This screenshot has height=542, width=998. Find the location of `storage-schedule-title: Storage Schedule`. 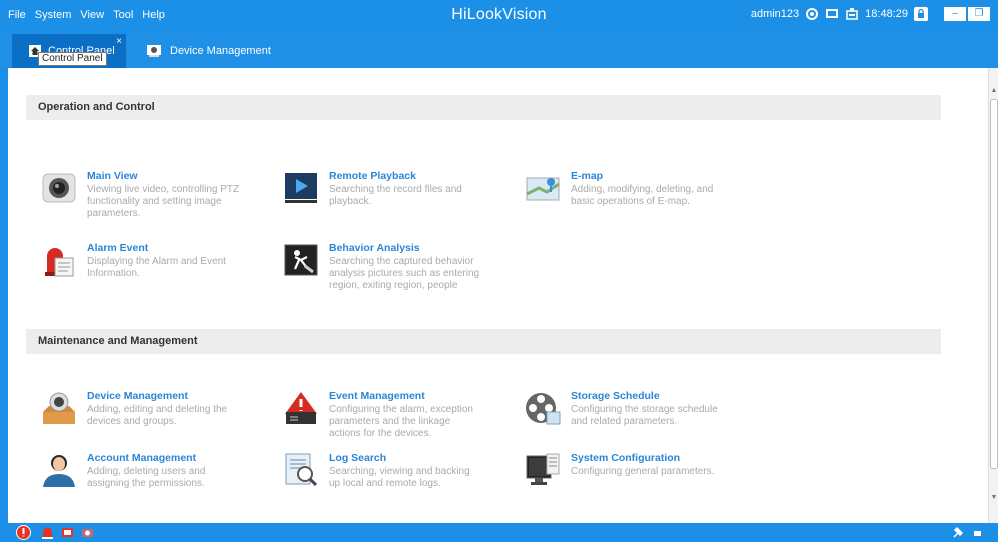

storage-schedule-title: Storage Schedule is located at coordinates (648, 396).